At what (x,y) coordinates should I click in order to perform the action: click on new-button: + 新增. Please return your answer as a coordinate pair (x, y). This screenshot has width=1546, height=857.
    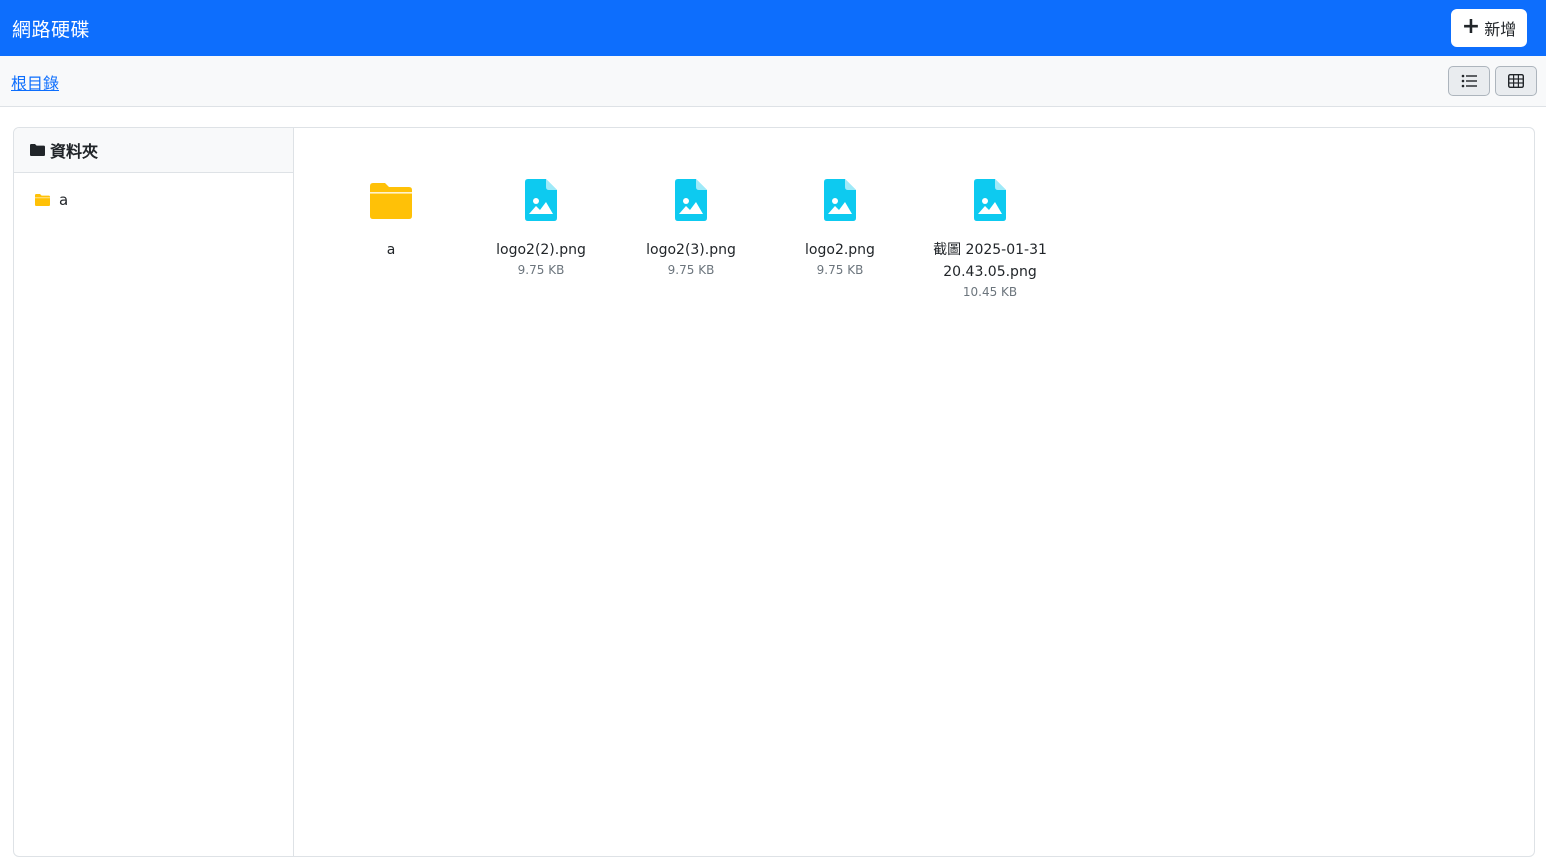
    Looking at the image, I should click on (1489, 28).